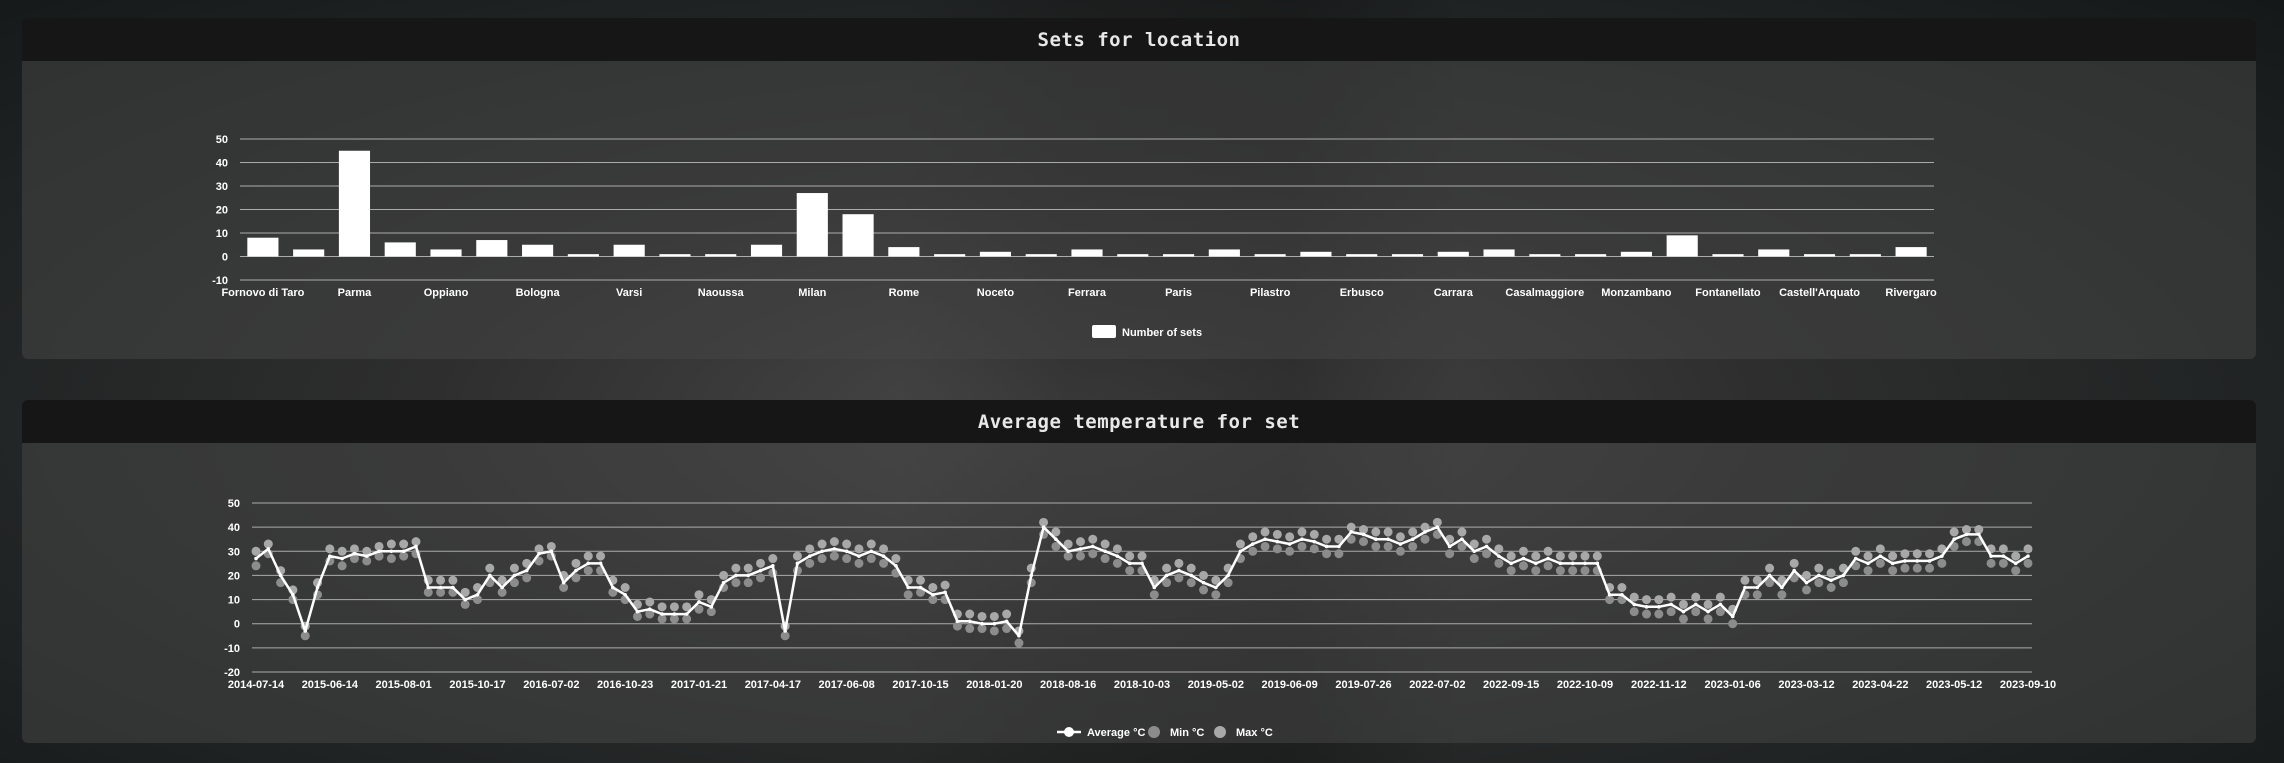 The image size is (2284, 763). What do you see at coordinates (477, 685) in the screenshot?
I see `x-tick-label: 2015-10-17` at bounding box center [477, 685].